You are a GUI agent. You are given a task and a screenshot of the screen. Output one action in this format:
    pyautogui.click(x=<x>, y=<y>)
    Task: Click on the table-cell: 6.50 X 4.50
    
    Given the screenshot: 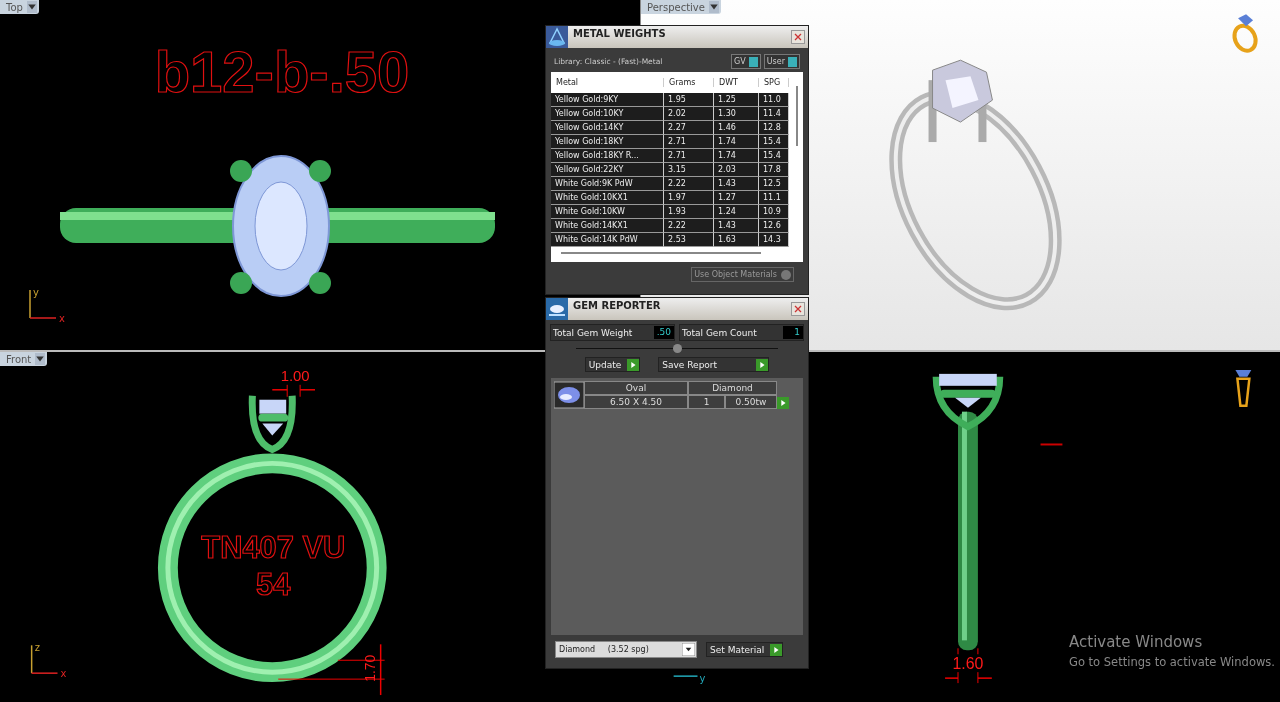 What is the action you would take?
    pyautogui.click(x=636, y=402)
    